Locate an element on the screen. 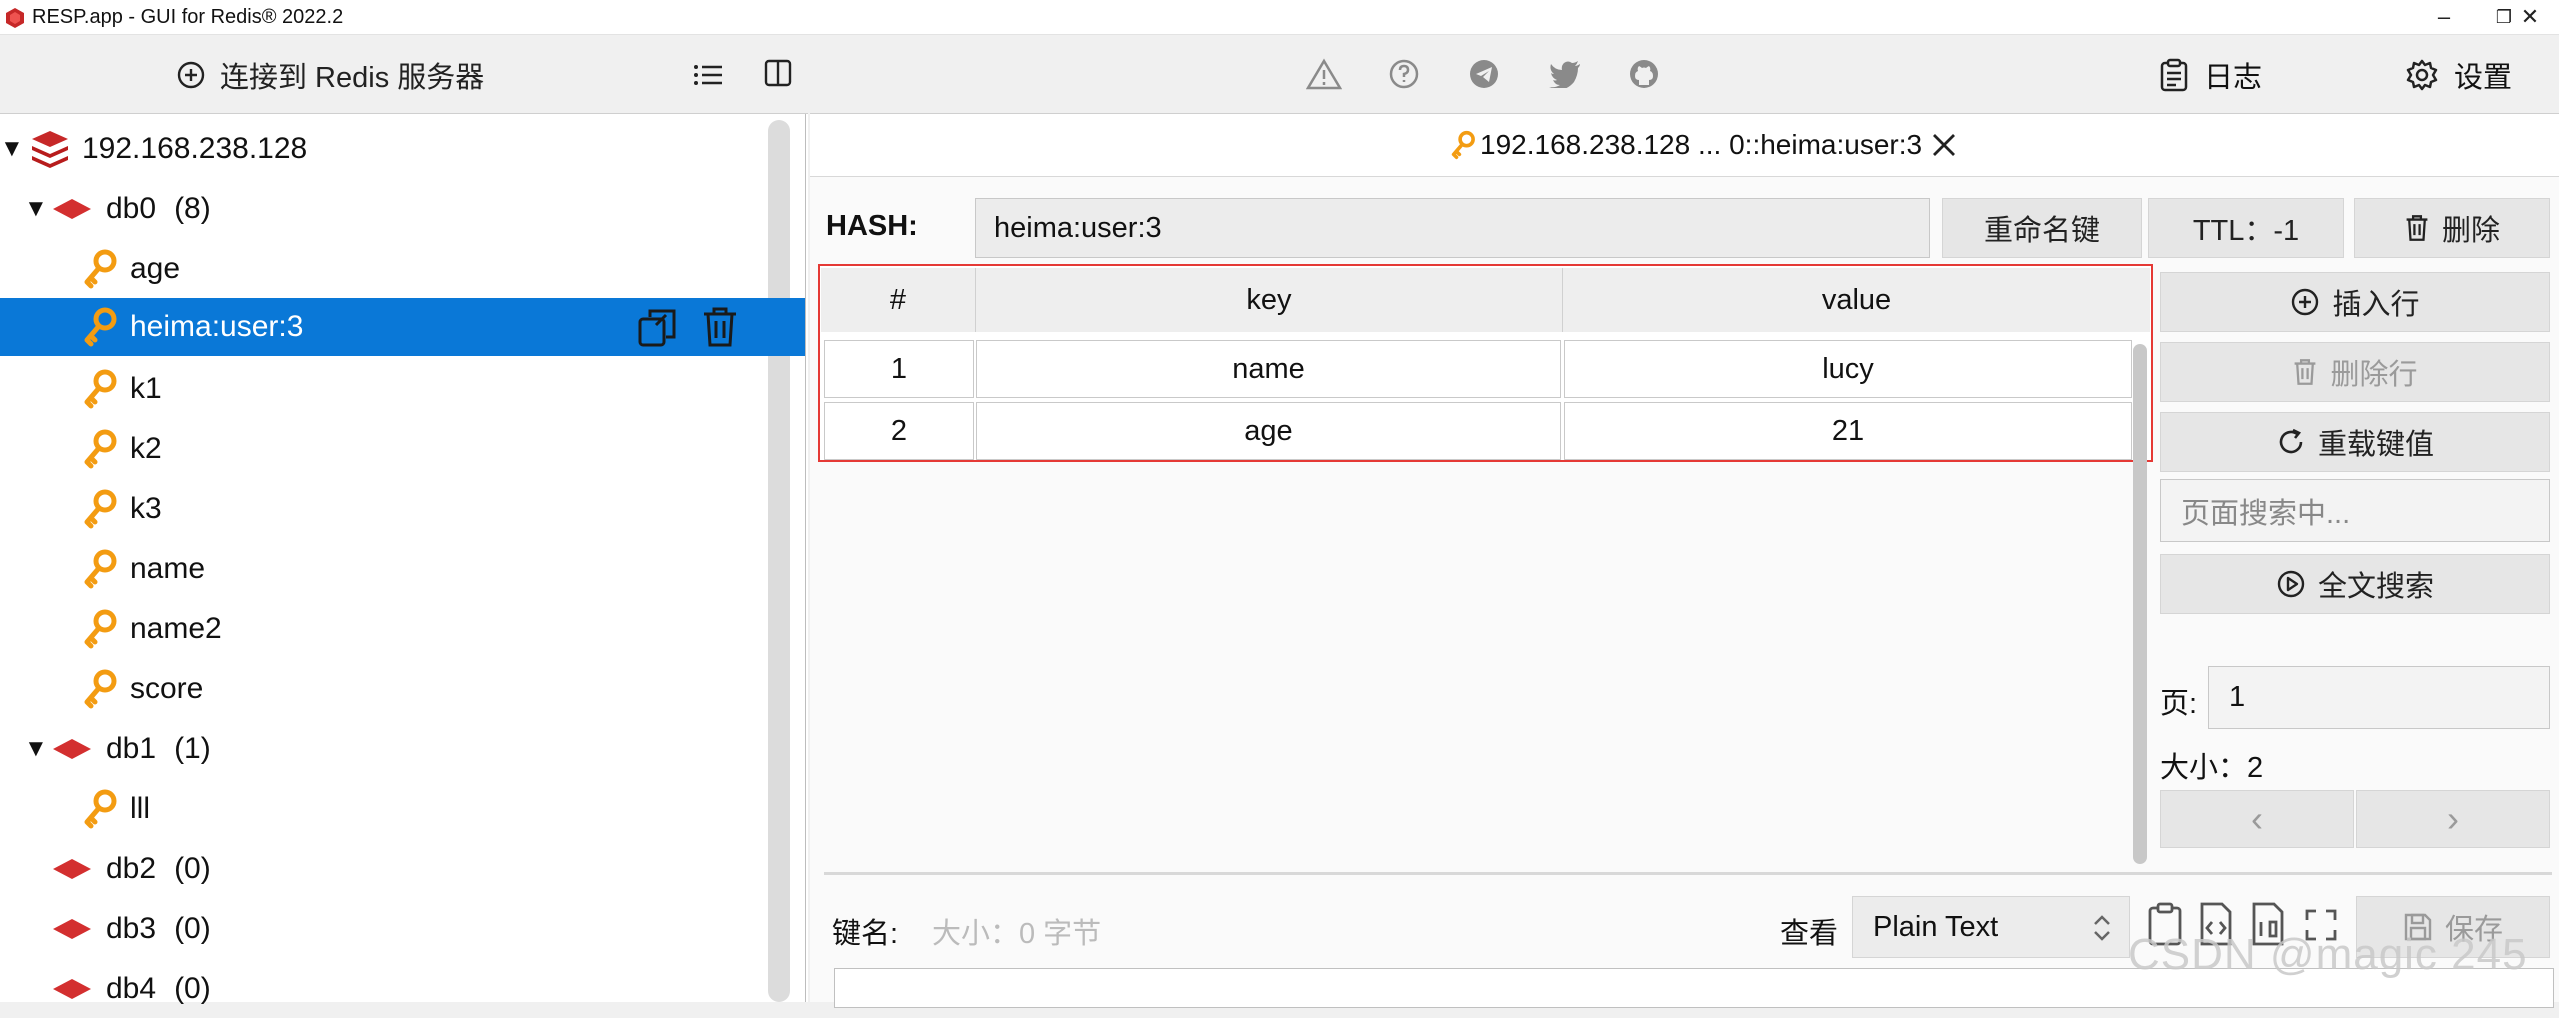 This screenshot has width=2559, height=1018. table-scrollbar is located at coordinates (2140, 604).